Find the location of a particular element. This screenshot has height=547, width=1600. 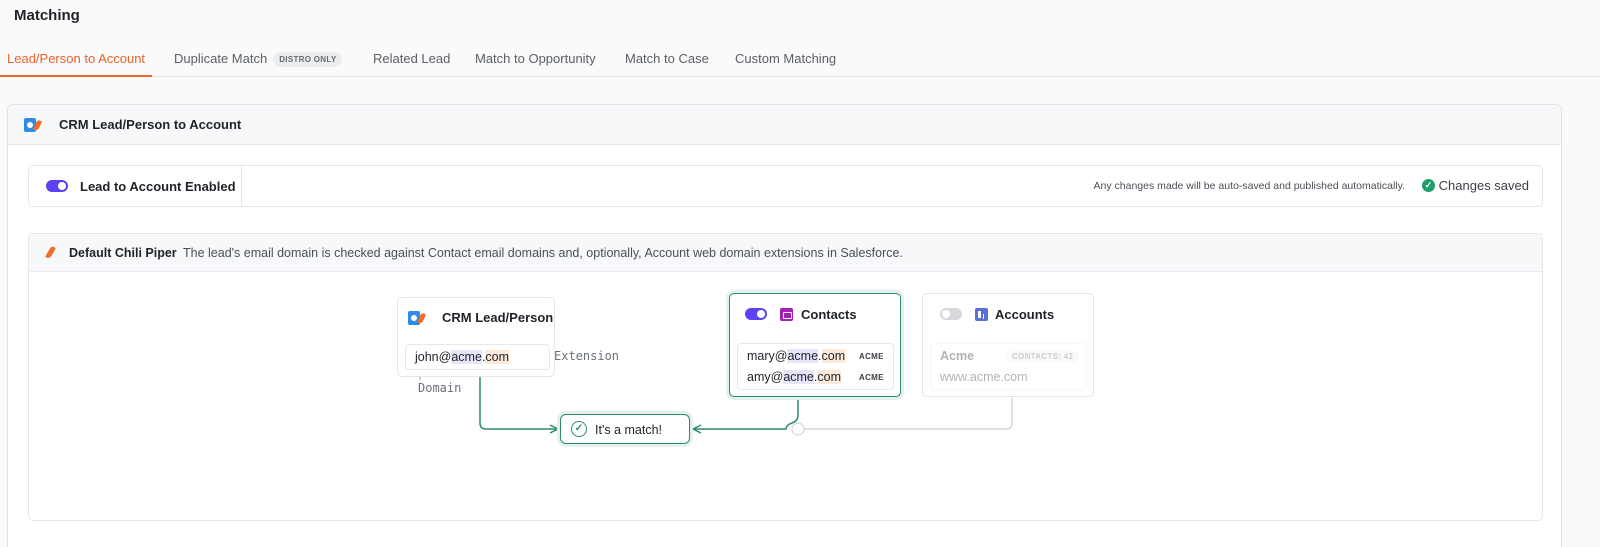

lead-email: john@acme.com is located at coordinates (462, 357).